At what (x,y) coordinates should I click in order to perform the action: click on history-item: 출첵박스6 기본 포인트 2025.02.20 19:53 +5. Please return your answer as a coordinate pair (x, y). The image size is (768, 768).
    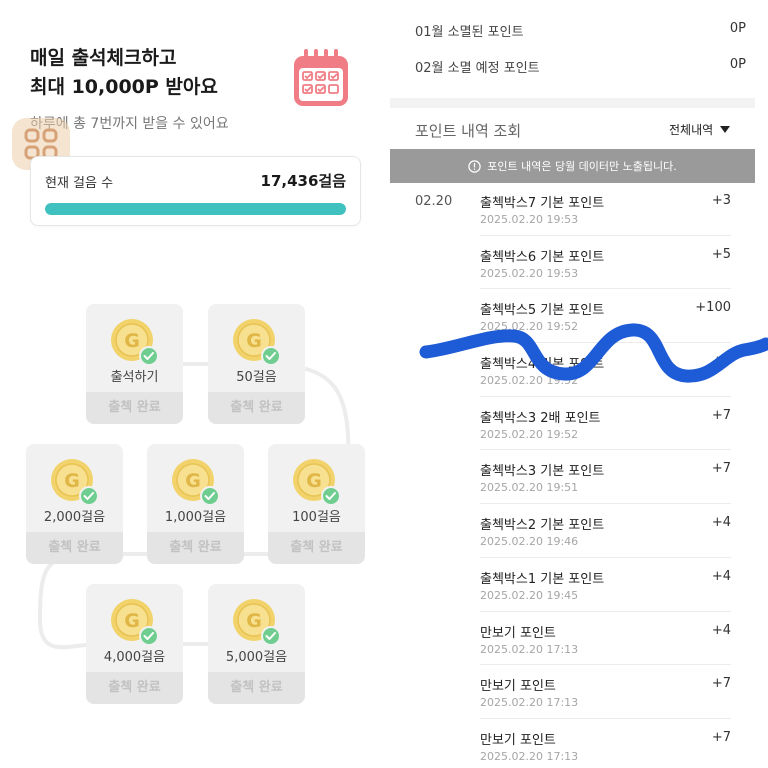
    Looking at the image, I should click on (605, 263).